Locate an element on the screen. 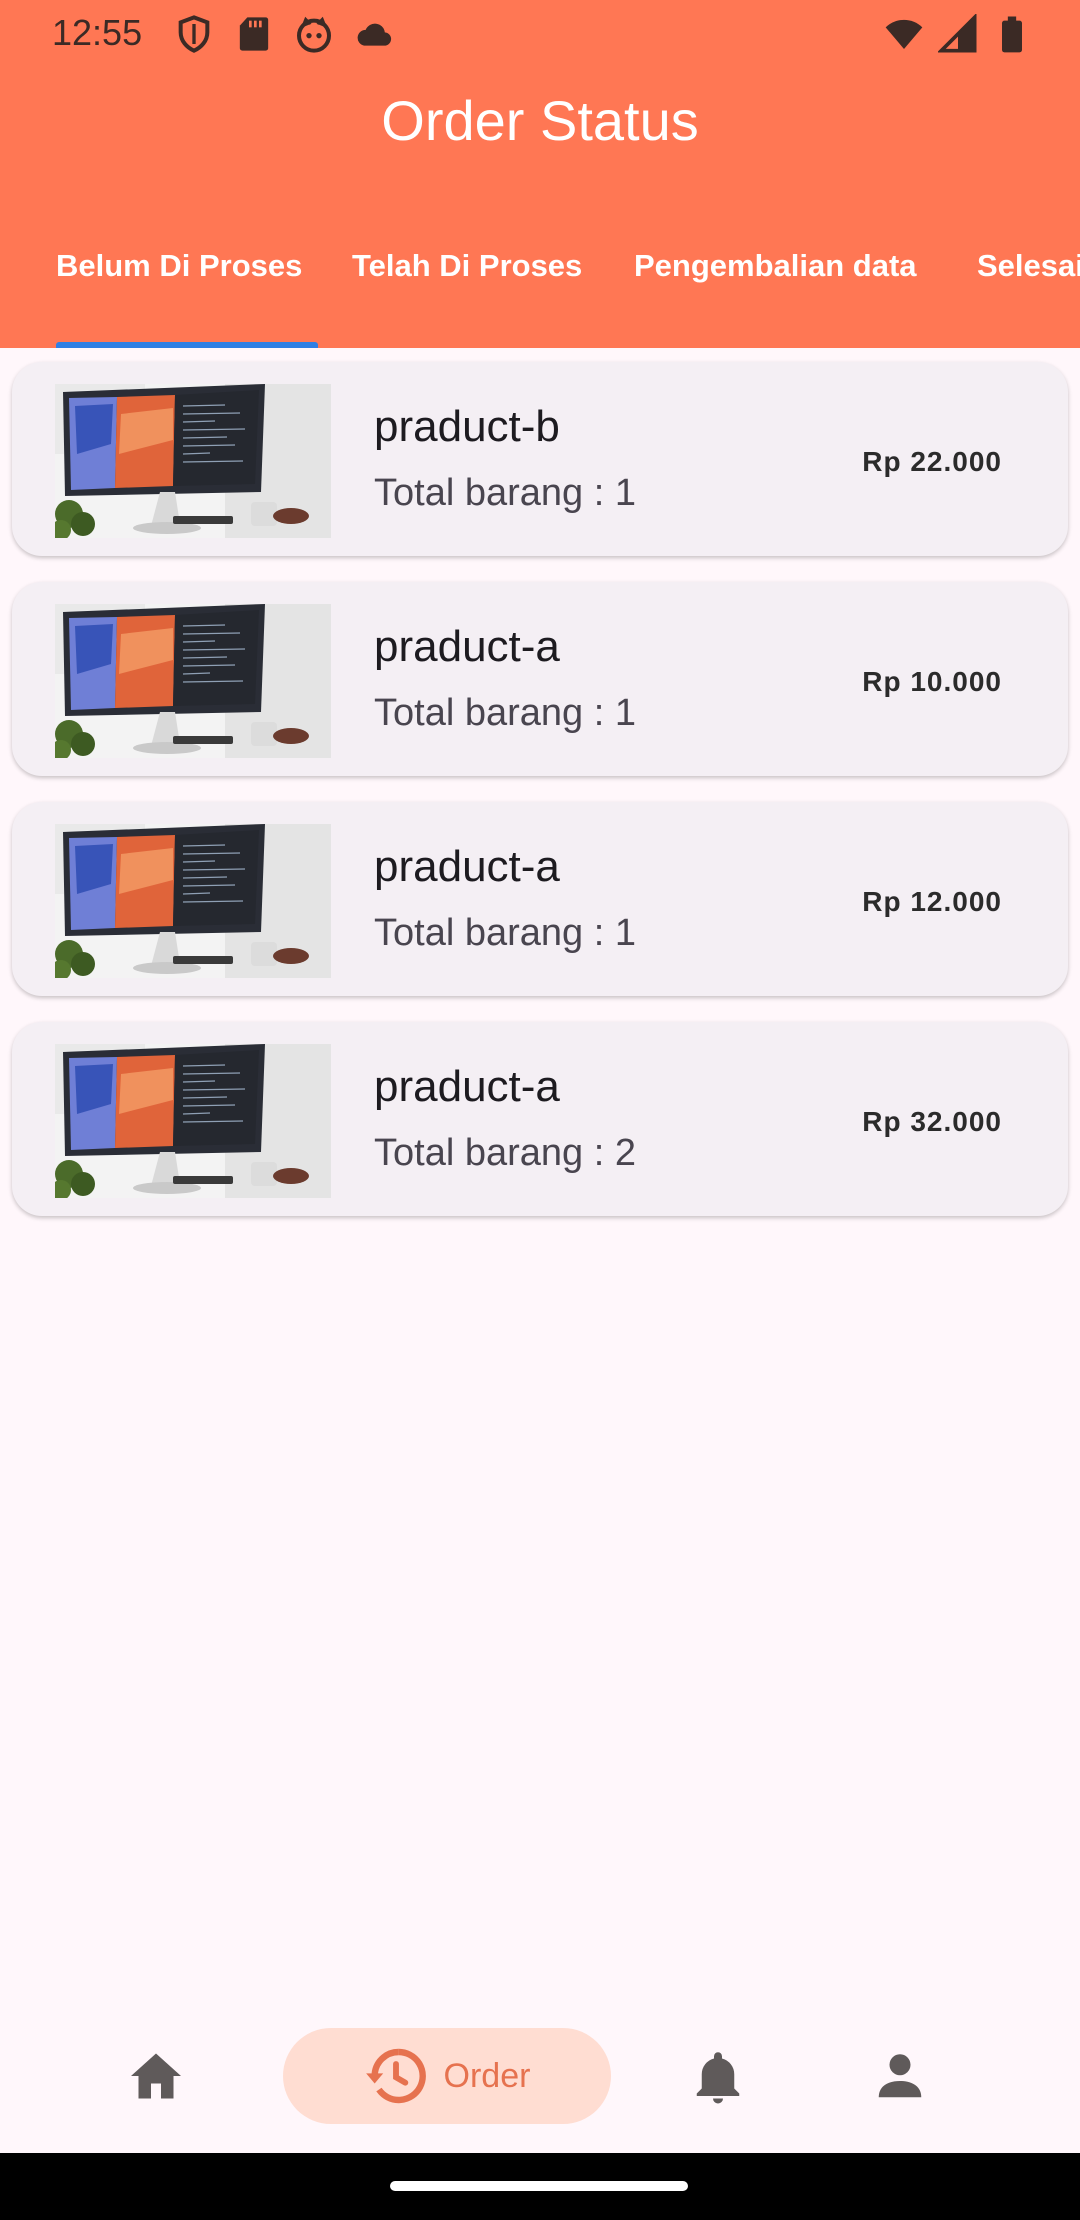 This screenshot has width=1080, height=2220. shield-icon is located at coordinates (194, 34).